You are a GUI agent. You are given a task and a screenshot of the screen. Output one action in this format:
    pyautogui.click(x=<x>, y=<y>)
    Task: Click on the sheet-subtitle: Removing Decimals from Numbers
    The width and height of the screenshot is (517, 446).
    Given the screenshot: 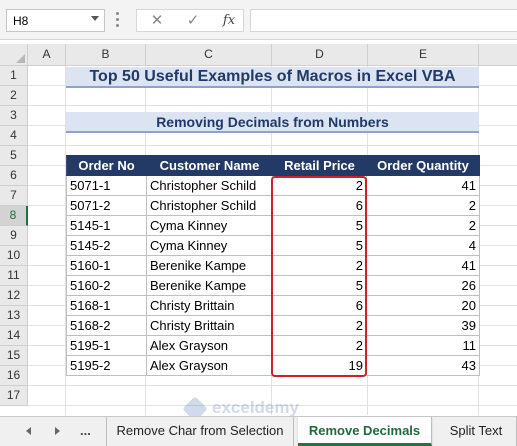 What is the action you would take?
    pyautogui.click(x=272, y=122)
    